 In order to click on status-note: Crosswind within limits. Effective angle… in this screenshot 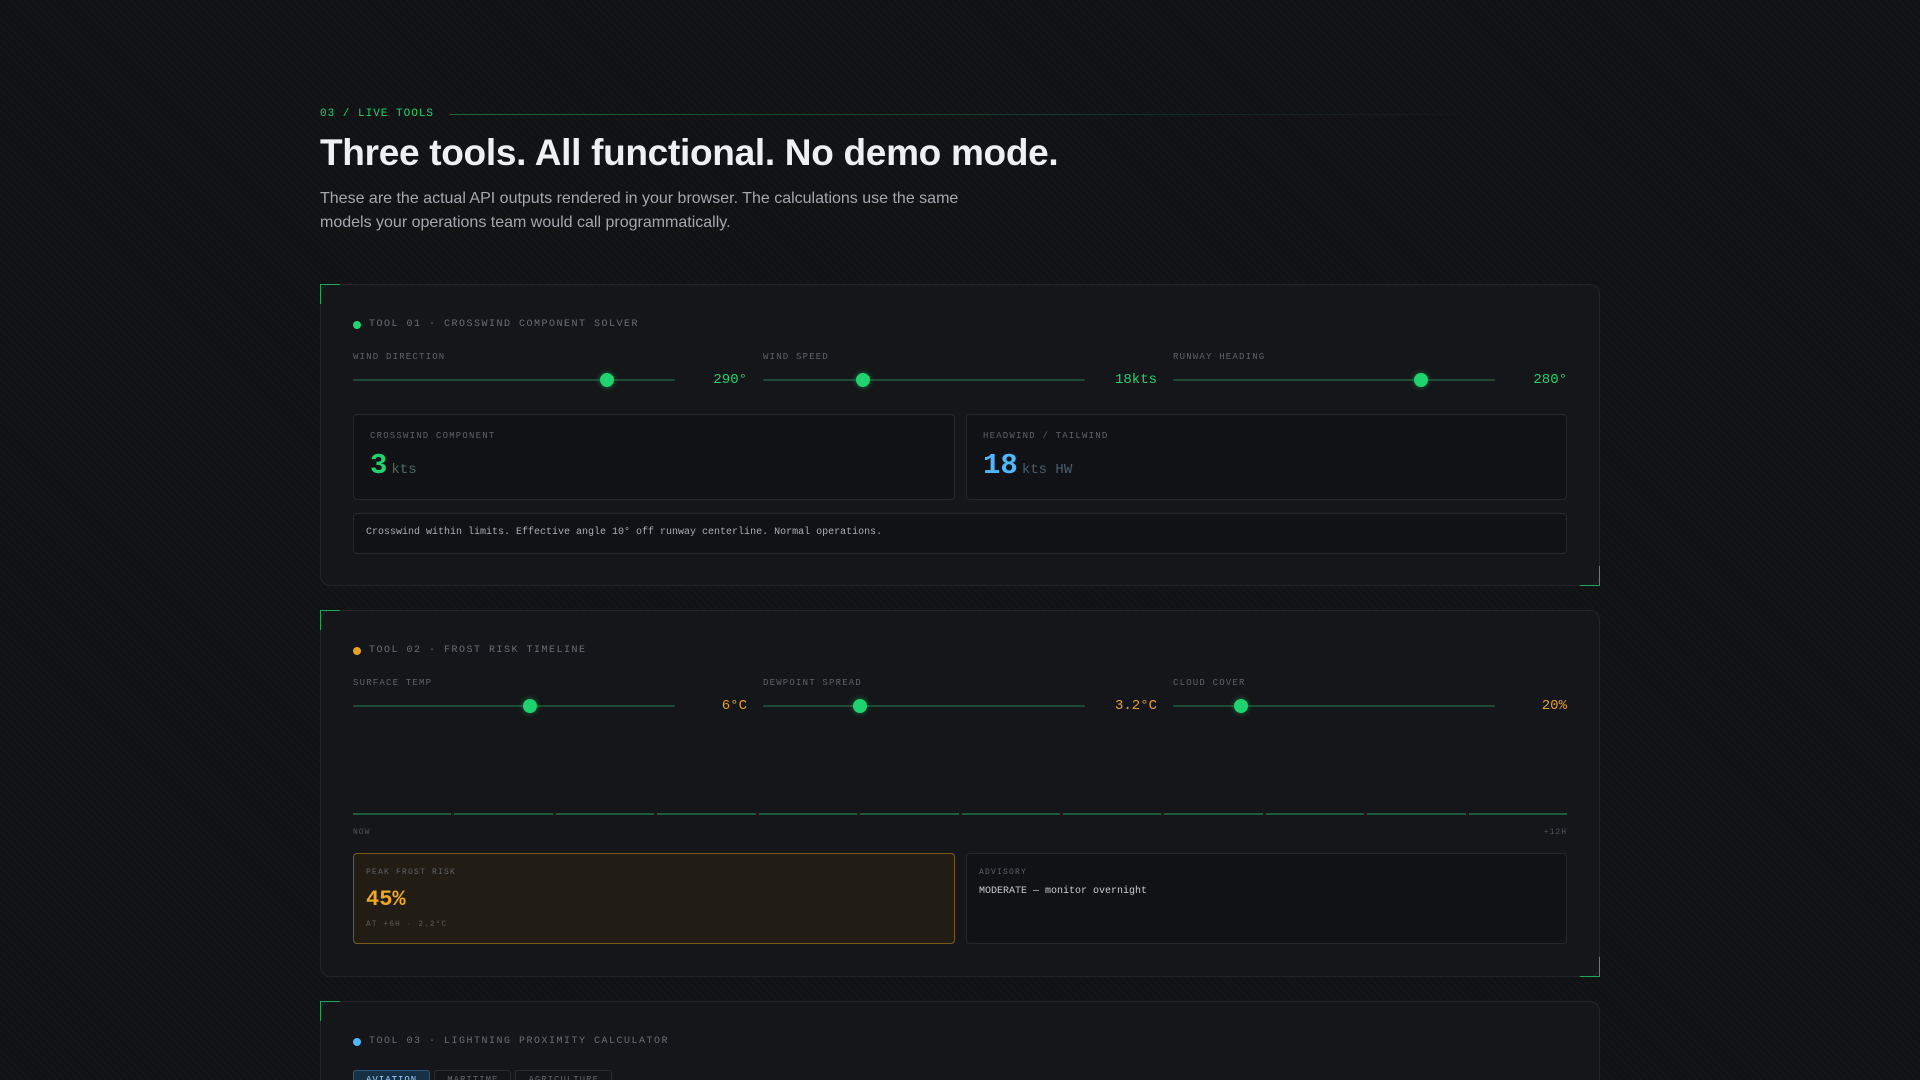, I will do `click(960, 533)`.